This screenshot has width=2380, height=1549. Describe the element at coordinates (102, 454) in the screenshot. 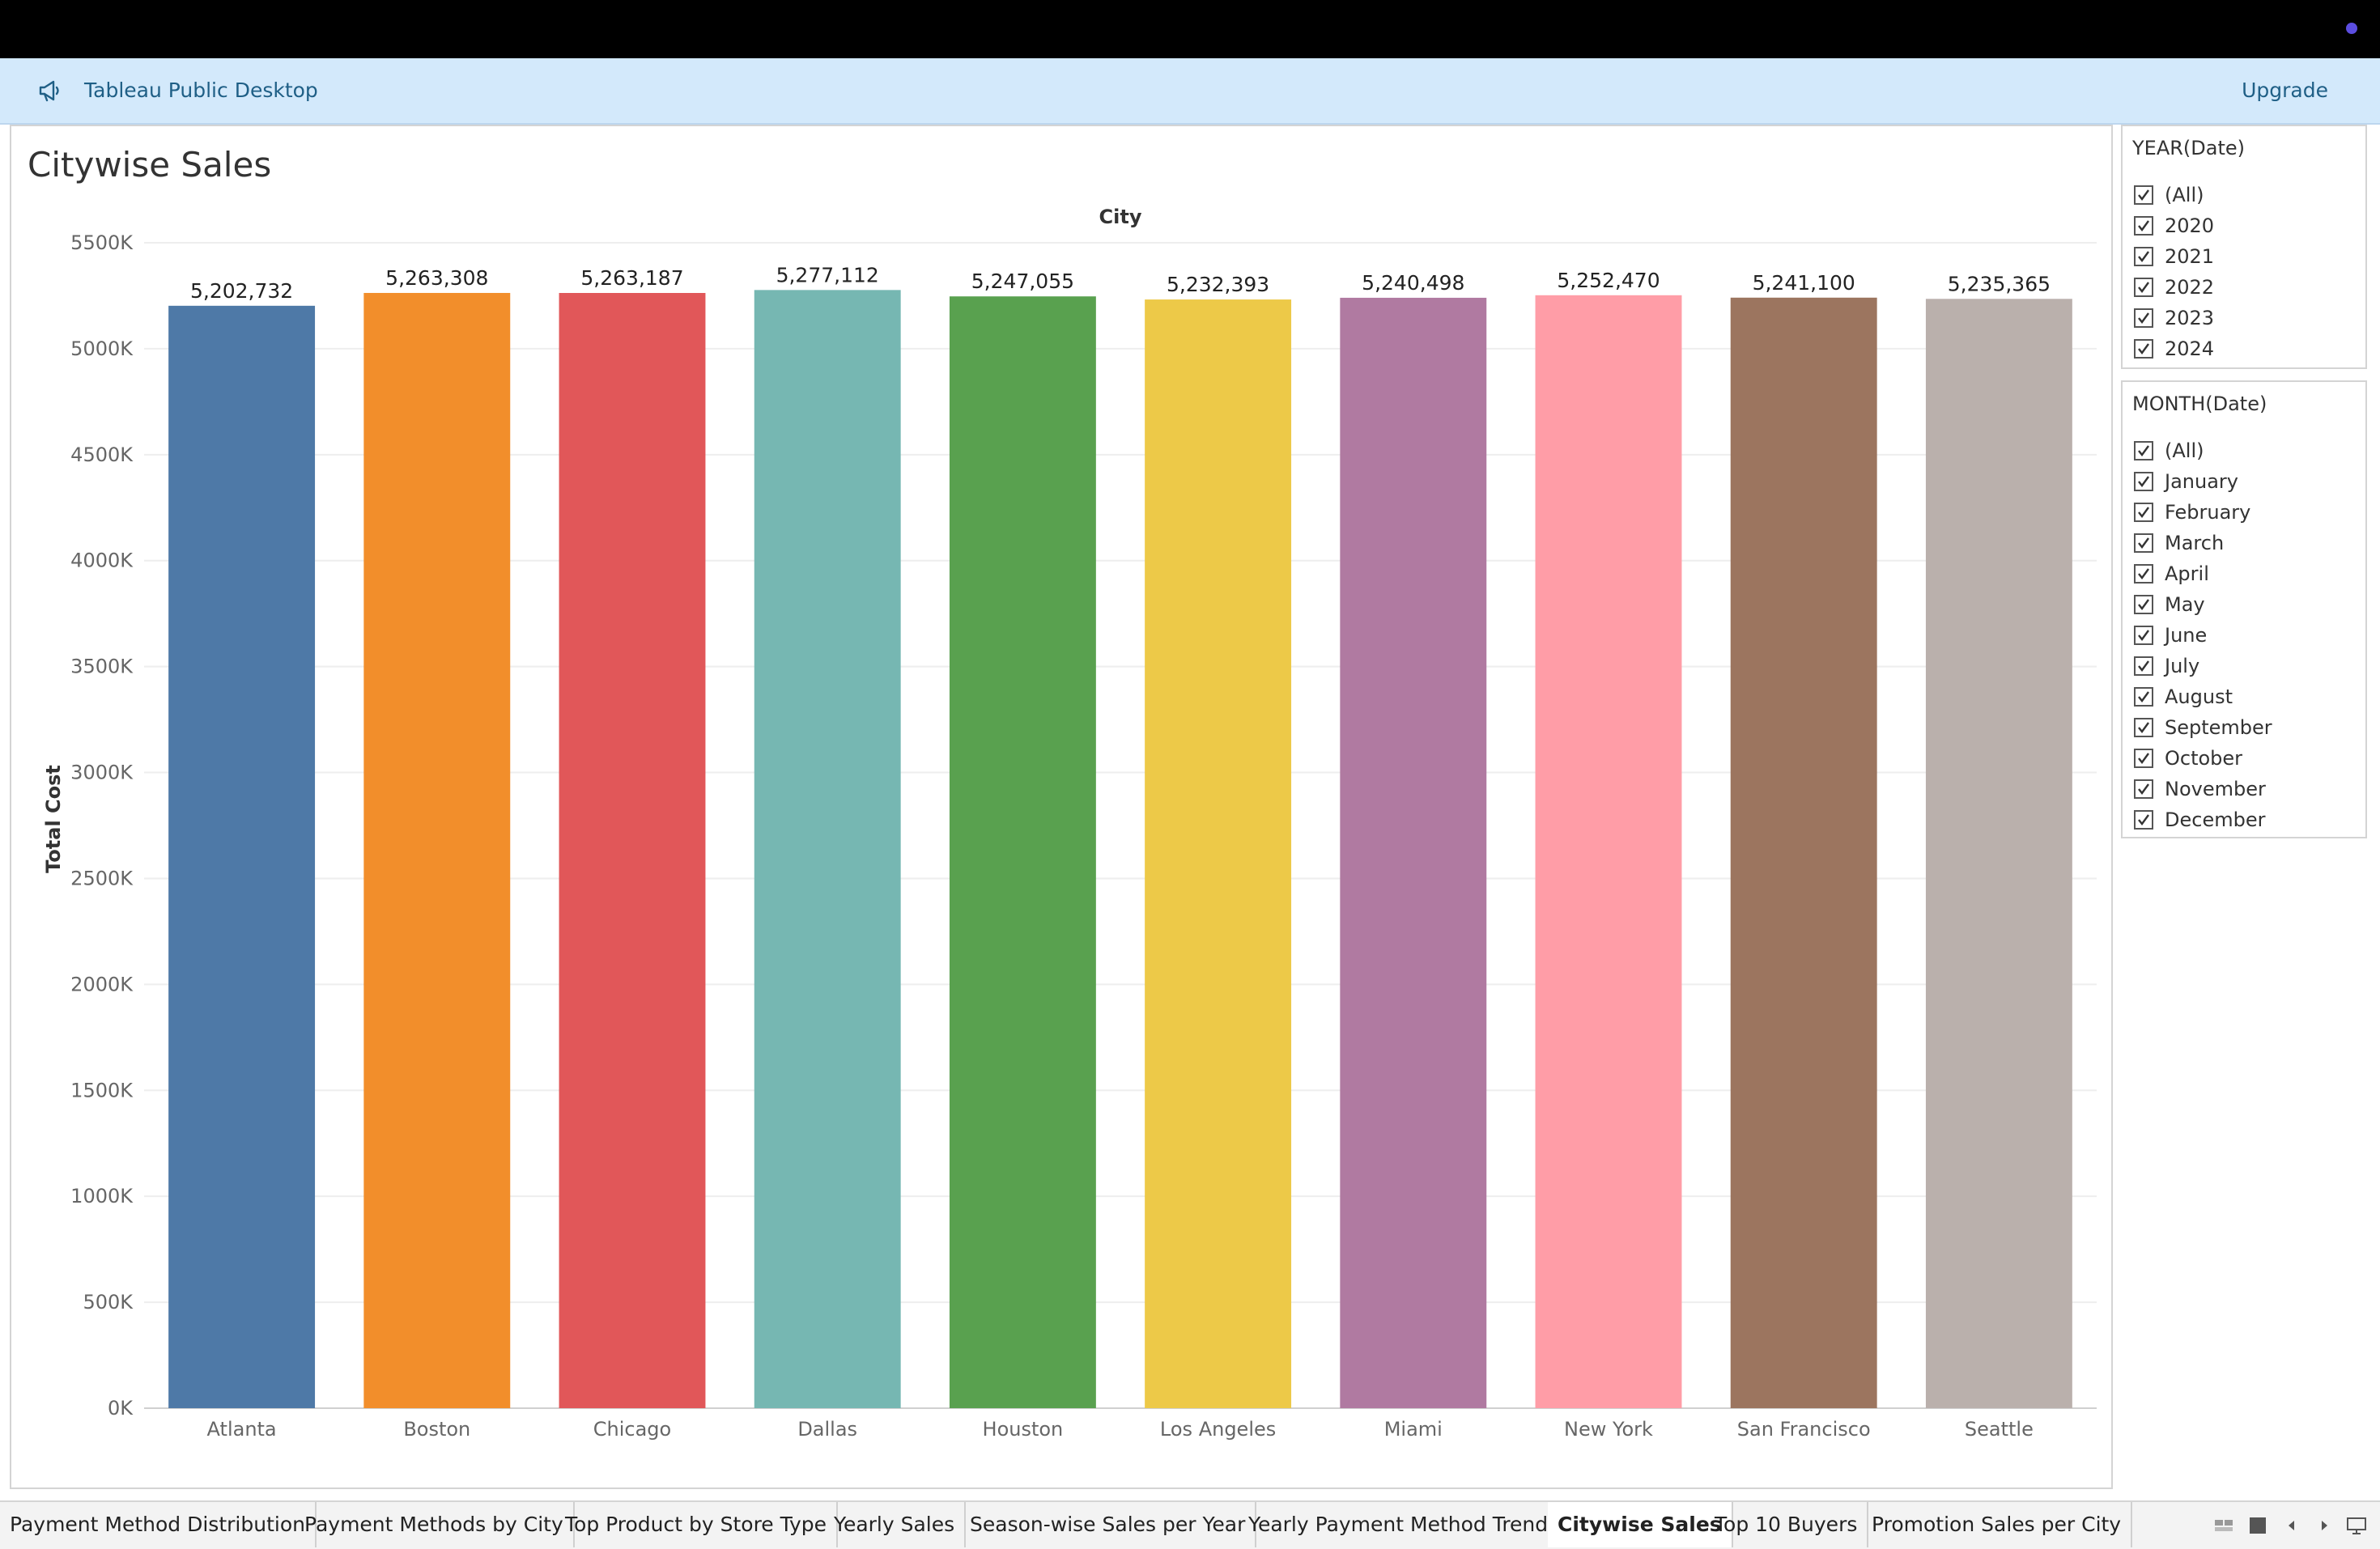

I see `y-tick-label: 4500K` at that location.